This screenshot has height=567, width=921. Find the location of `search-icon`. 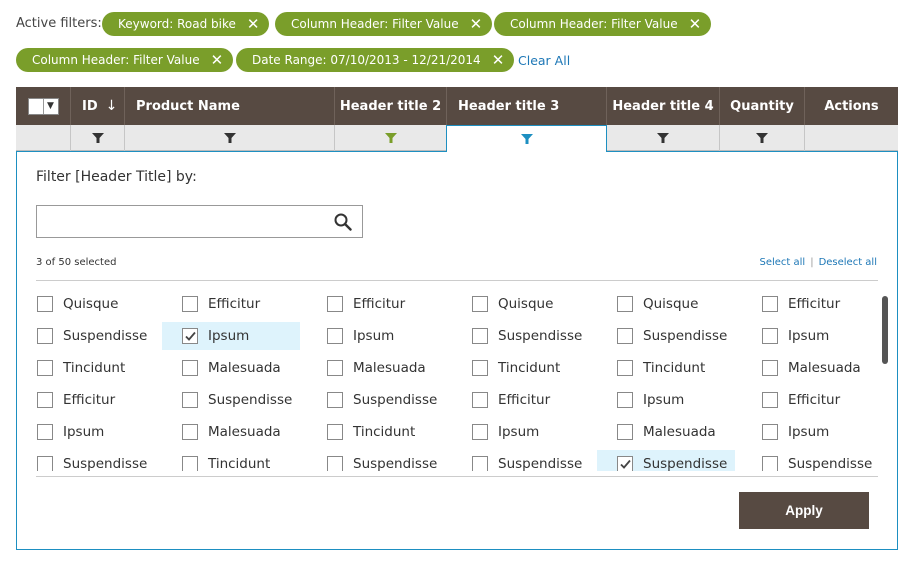

search-icon is located at coordinates (343, 222).